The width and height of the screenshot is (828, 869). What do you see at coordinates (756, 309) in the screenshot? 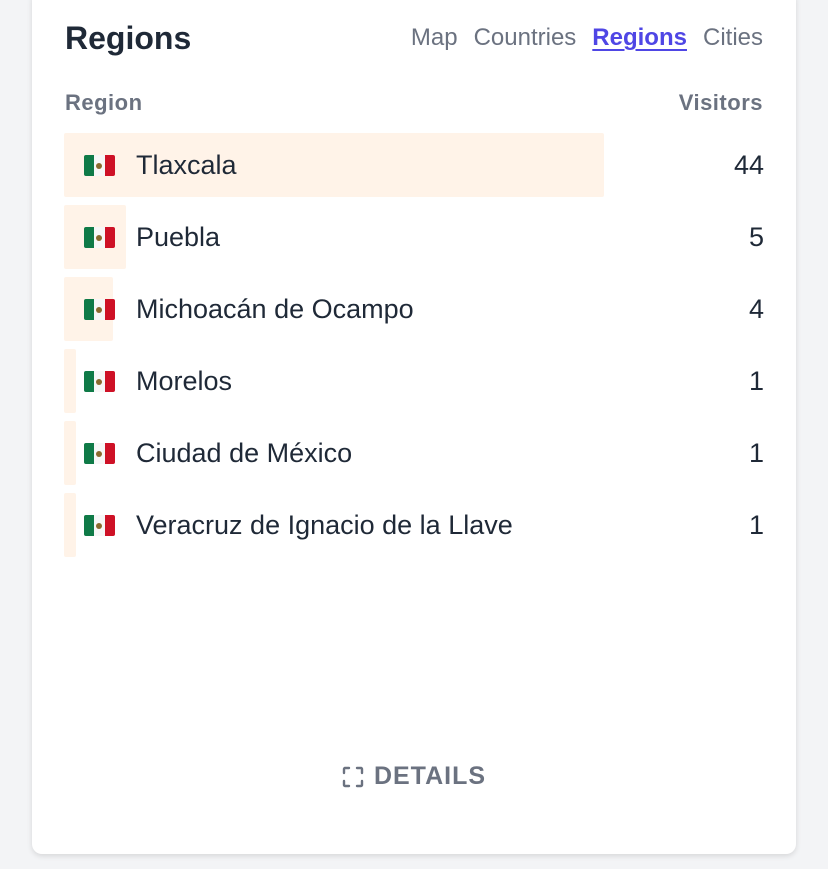
I see `visitor-count: 4` at bounding box center [756, 309].